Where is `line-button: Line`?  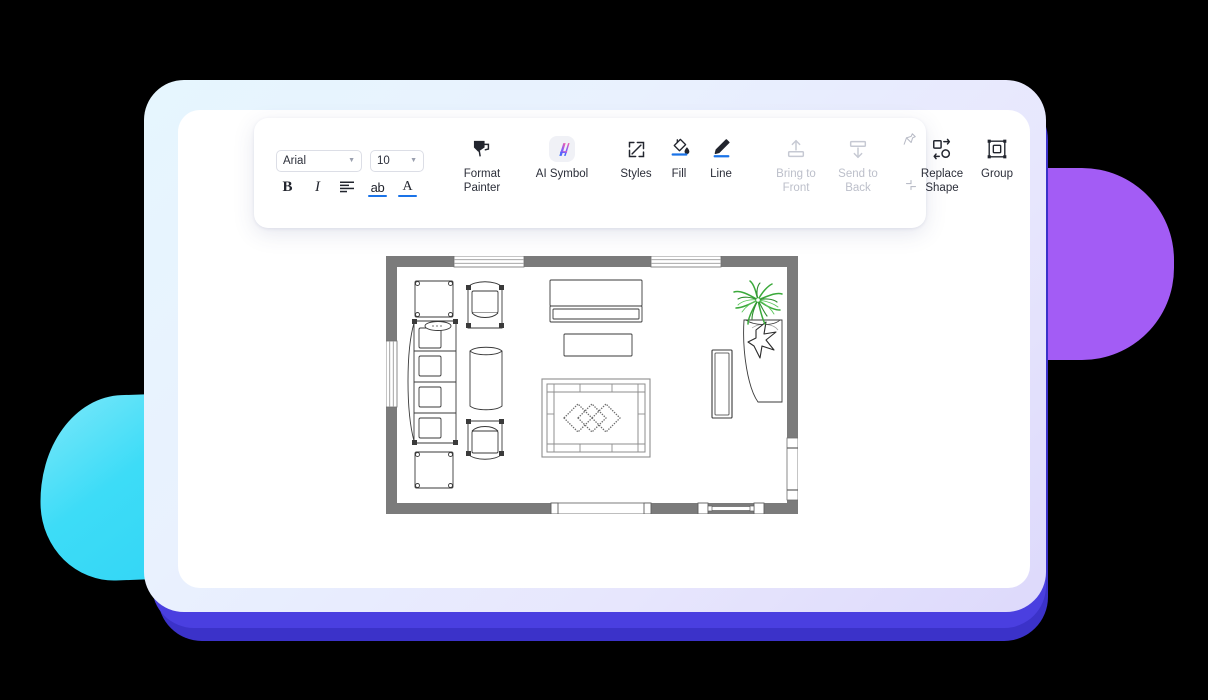 line-button: Line is located at coordinates (721, 173).